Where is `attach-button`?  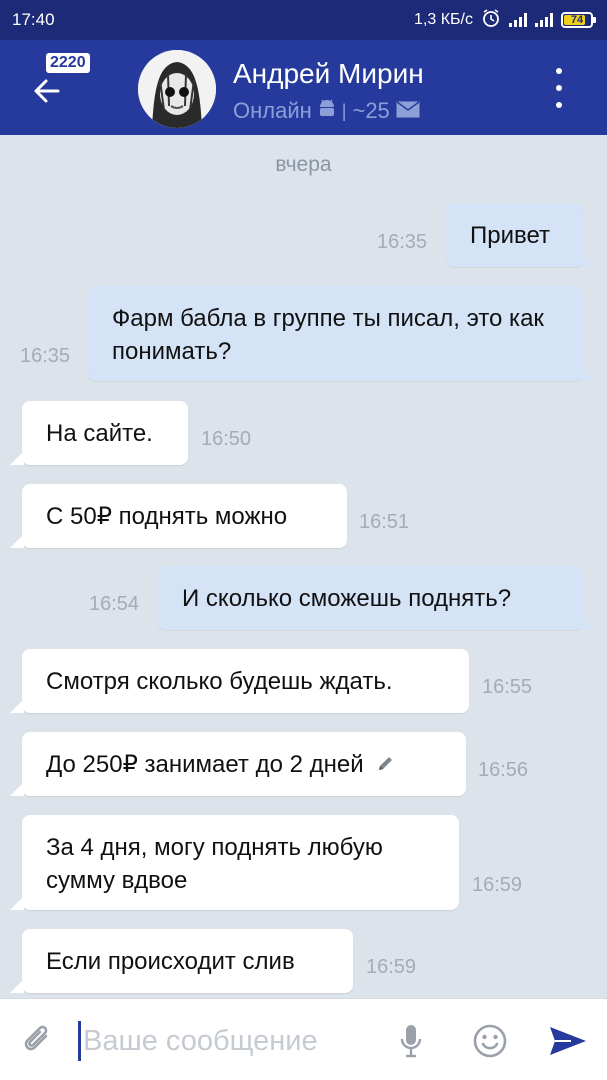
attach-button is located at coordinates (38, 1041).